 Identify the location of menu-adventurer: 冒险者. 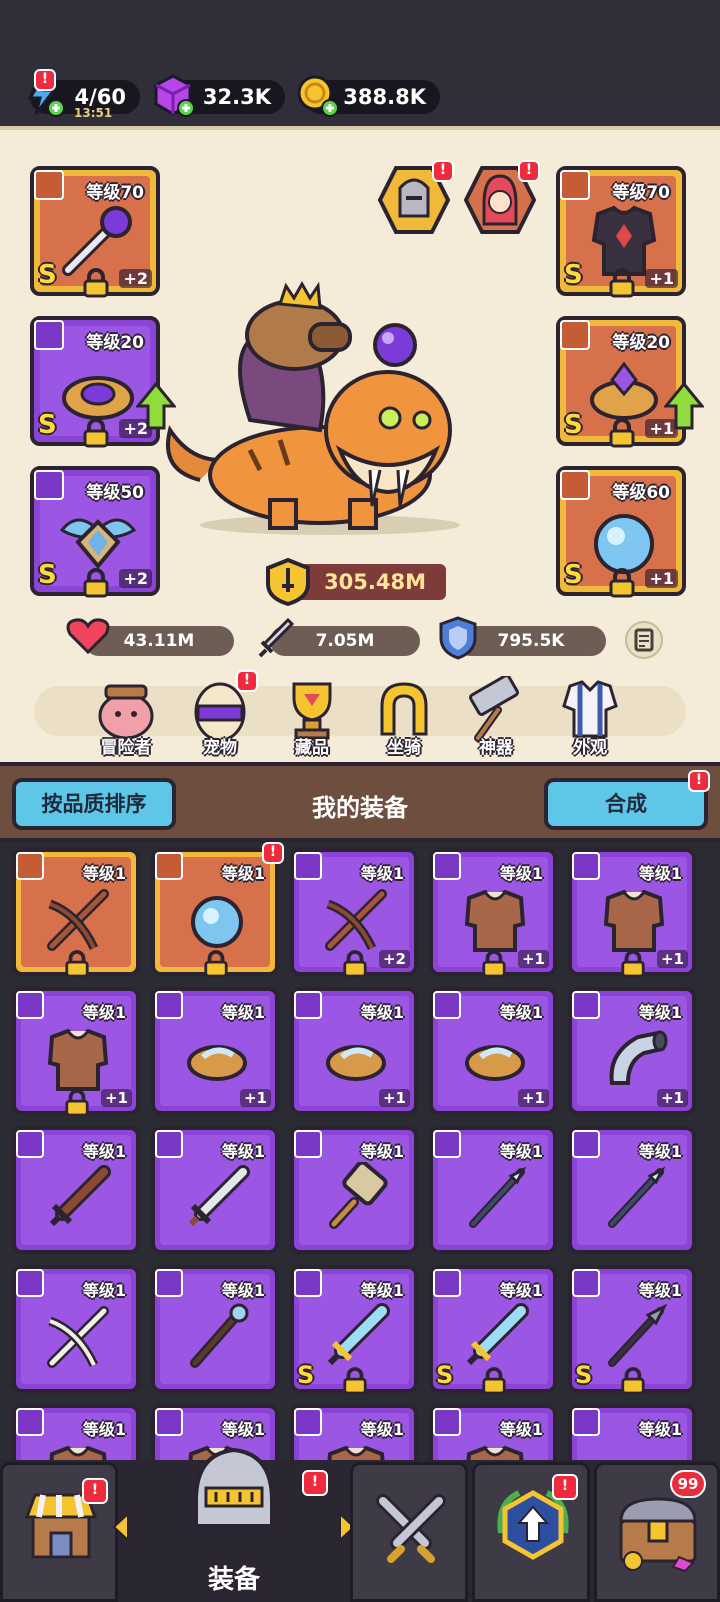
(126, 717).